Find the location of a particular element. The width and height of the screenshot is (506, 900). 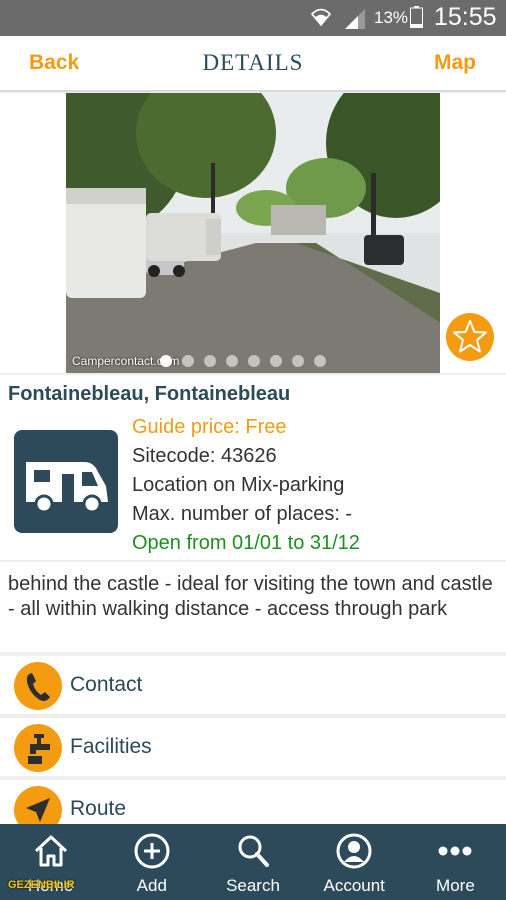

tab-search-label: Search is located at coordinates (253, 885).